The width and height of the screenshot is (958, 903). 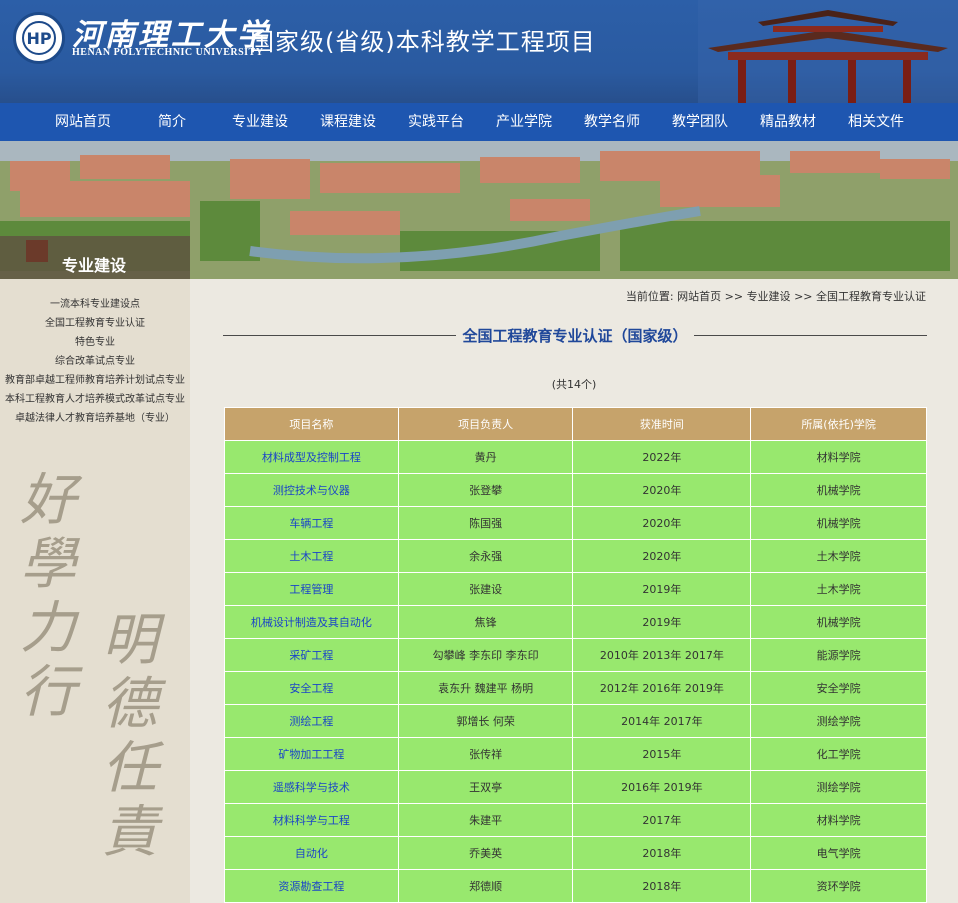 I want to click on page-title-text: 全国工程教育专业认证（国家级）, so click(x=575, y=336).